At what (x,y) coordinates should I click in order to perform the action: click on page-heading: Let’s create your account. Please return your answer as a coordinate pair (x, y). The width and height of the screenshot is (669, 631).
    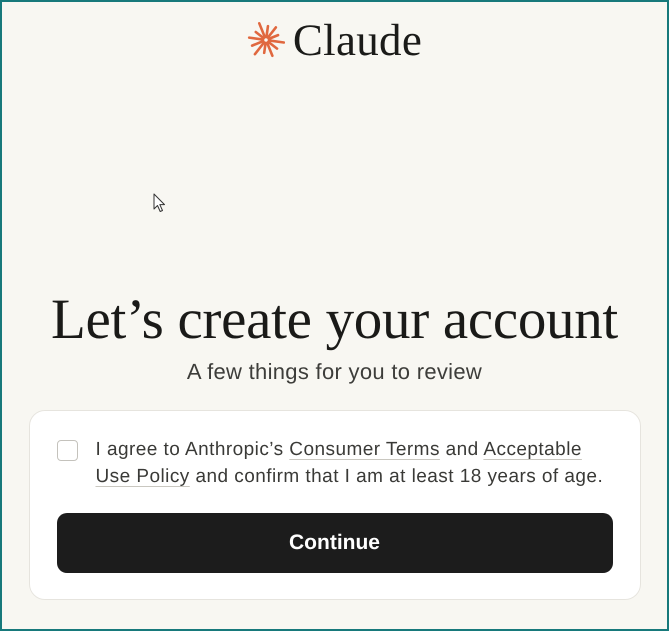
    Looking at the image, I should click on (334, 320).